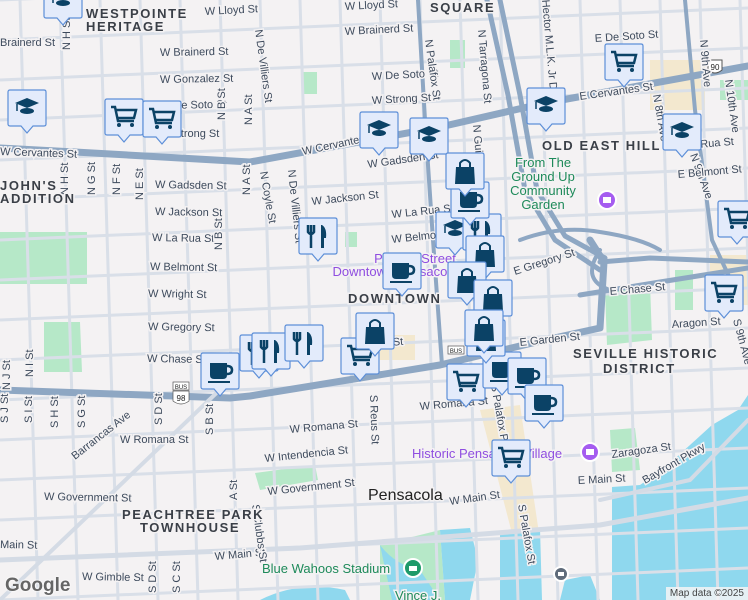 The height and width of the screenshot is (600, 748). I want to click on street-label: N I St, so click(30, 363).